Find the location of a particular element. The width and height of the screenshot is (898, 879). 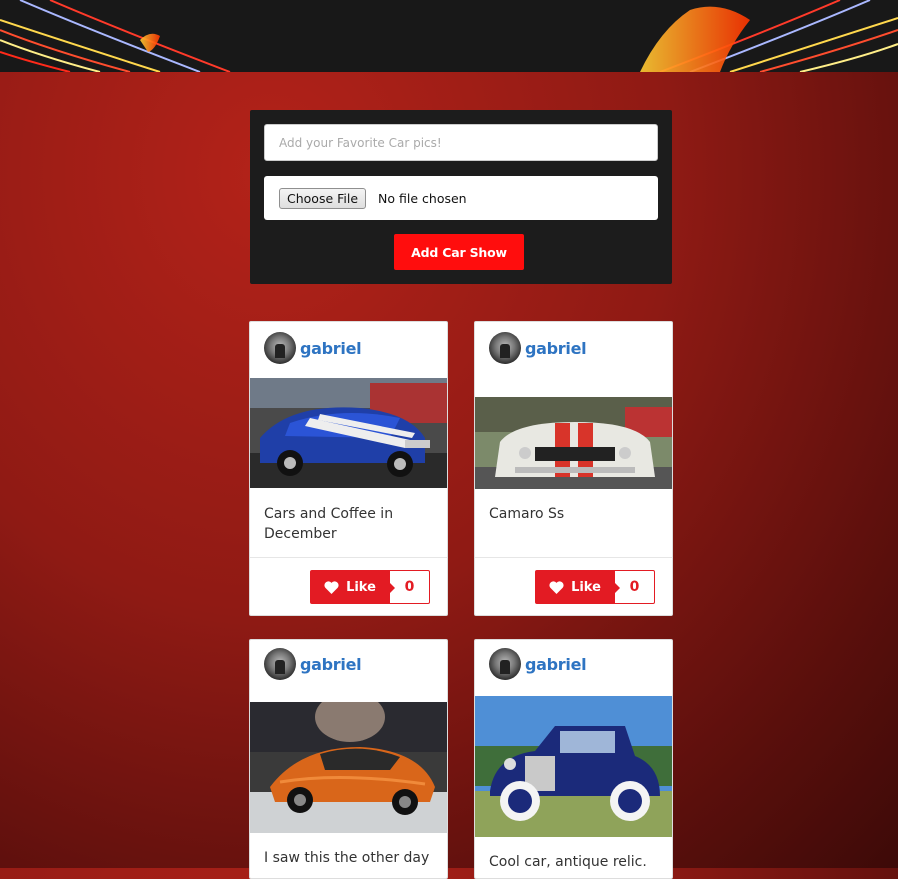

highway-lights-image is located at coordinates (449, 36).